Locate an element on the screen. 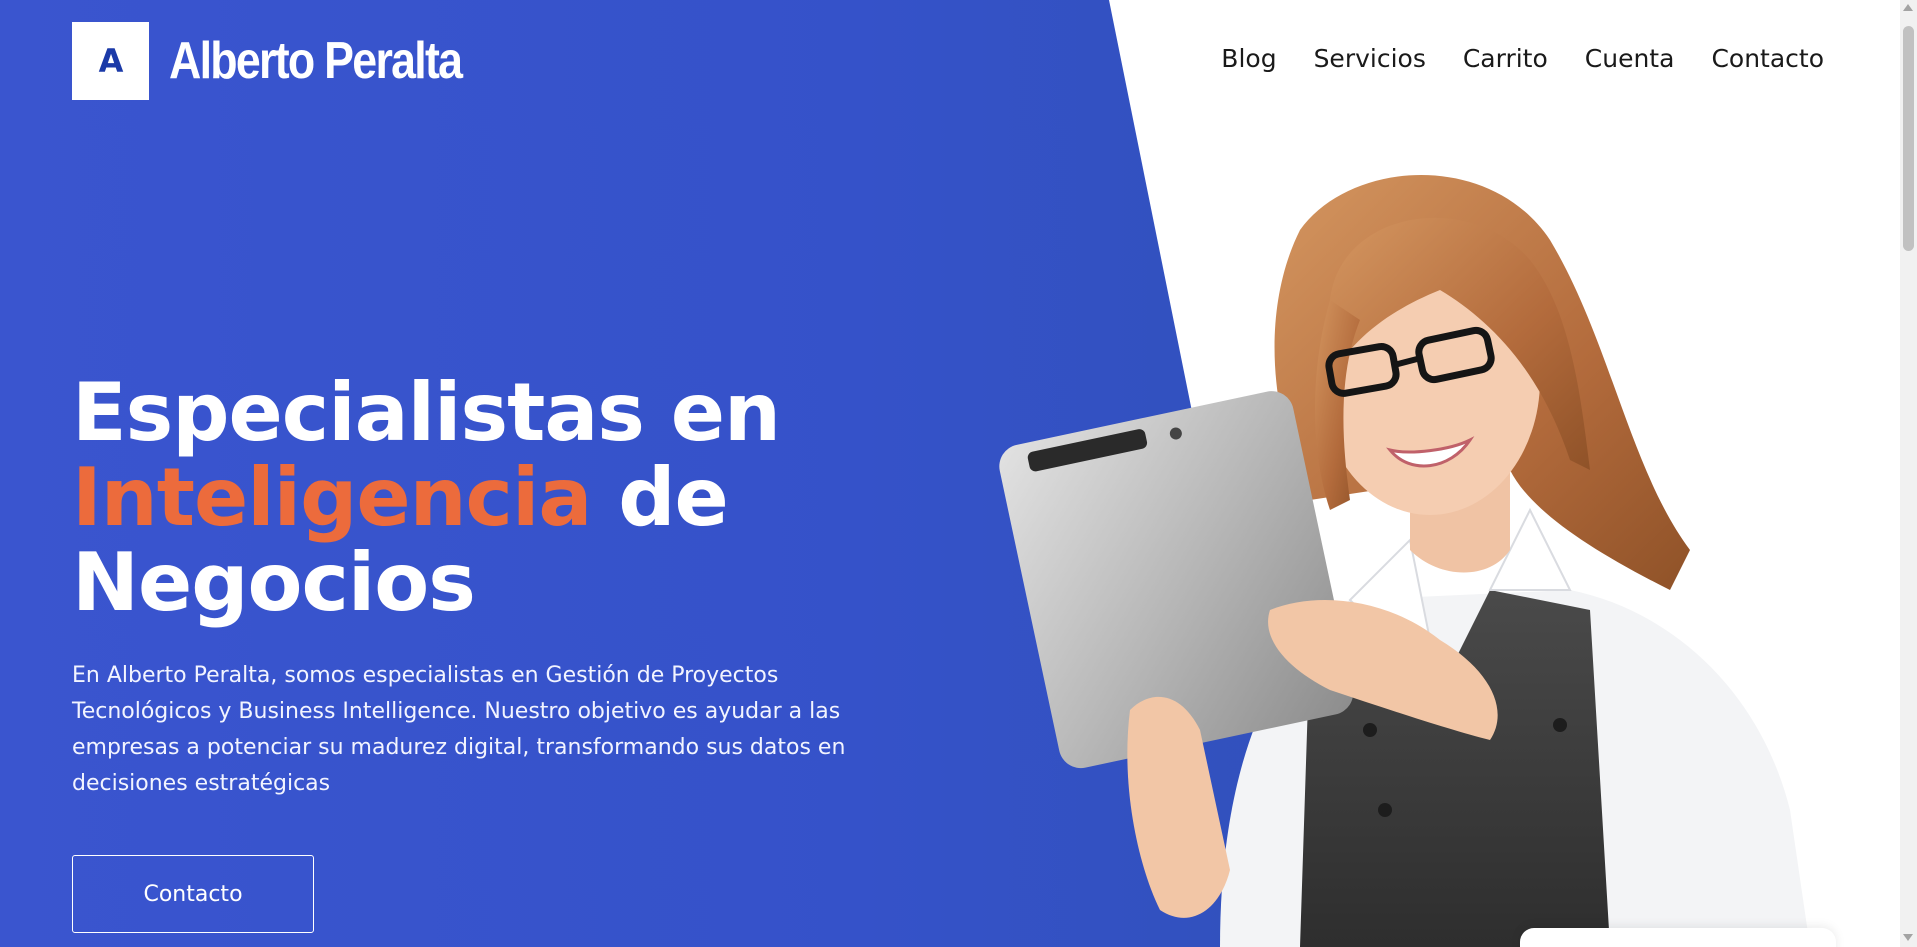 This screenshot has height=947, width=1917. nav-item-carrito: Carrito is located at coordinates (1505, 58).